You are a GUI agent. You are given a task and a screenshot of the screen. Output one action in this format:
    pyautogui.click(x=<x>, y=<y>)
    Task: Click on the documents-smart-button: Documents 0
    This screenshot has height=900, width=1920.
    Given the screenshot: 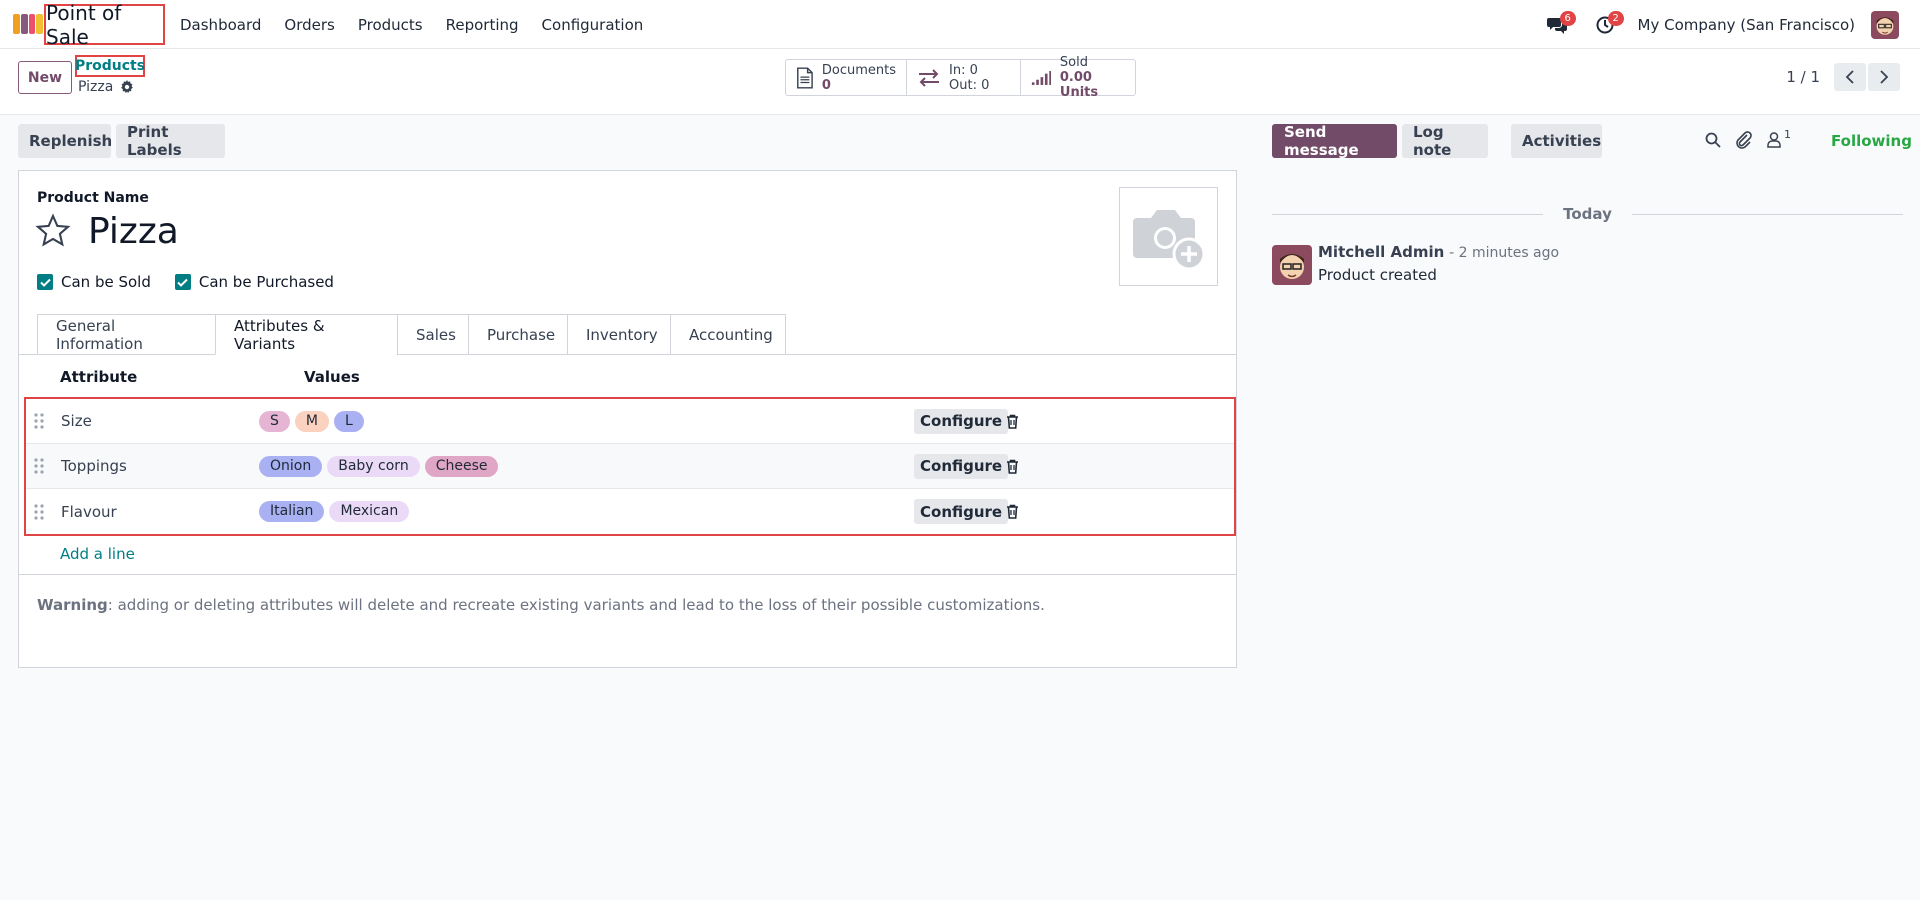 What is the action you would take?
    pyautogui.click(x=846, y=77)
    